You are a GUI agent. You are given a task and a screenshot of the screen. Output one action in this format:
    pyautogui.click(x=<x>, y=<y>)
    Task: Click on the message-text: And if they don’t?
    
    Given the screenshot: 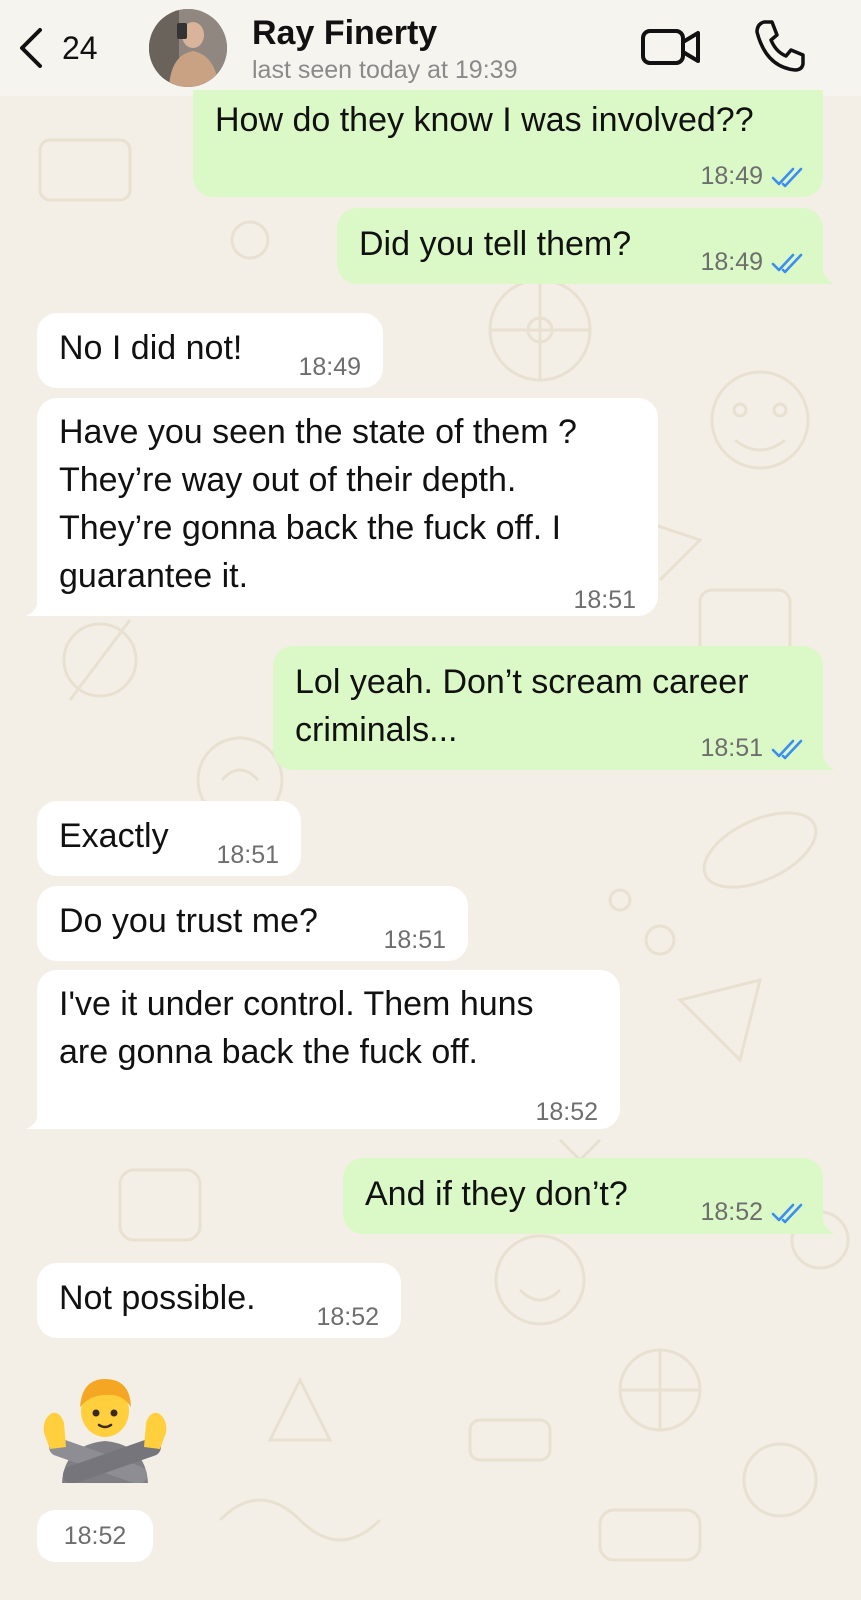 What is the action you would take?
    pyautogui.click(x=496, y=1194)
    